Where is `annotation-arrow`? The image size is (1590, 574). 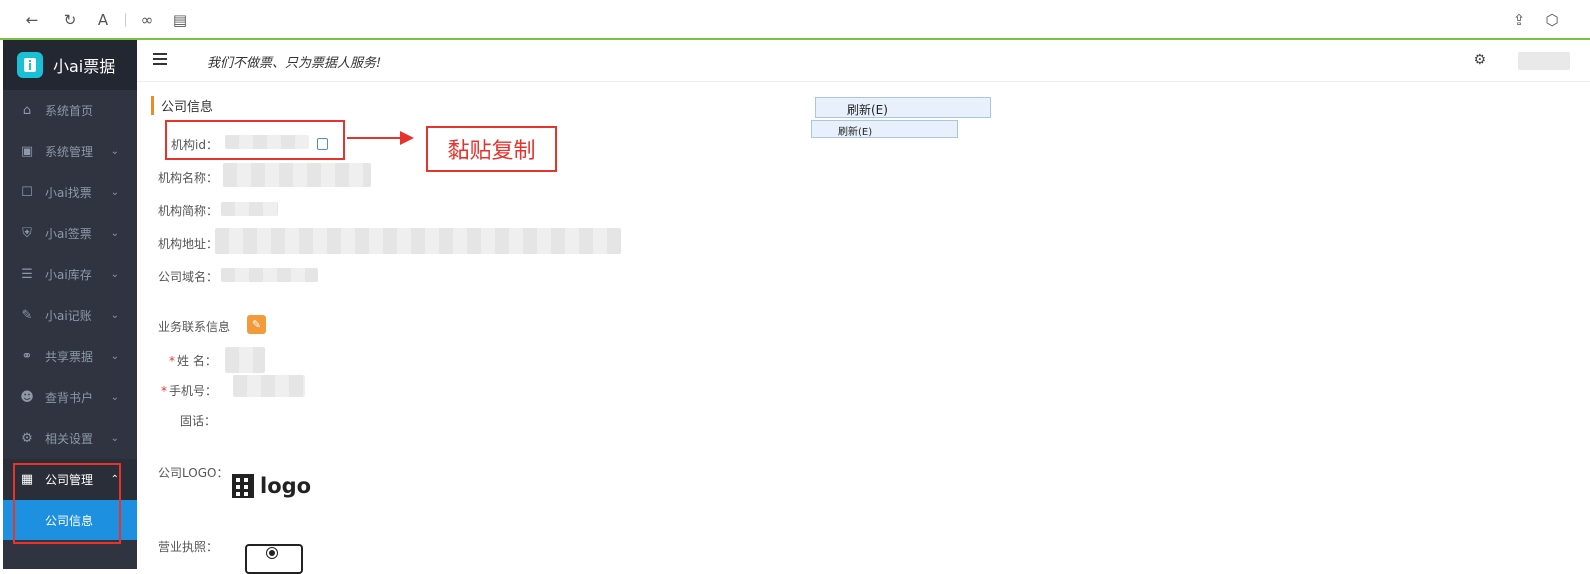 annotation-arrow is located at coordinates (375, 138).